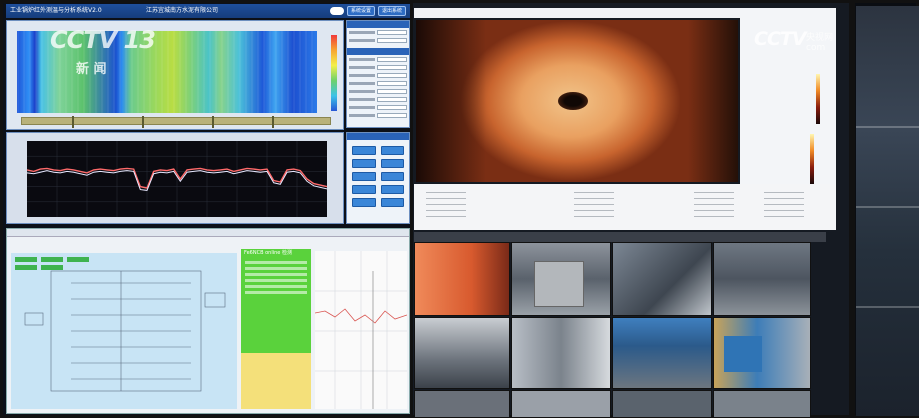  I want to click on toggle-switch, so click(336, 11).